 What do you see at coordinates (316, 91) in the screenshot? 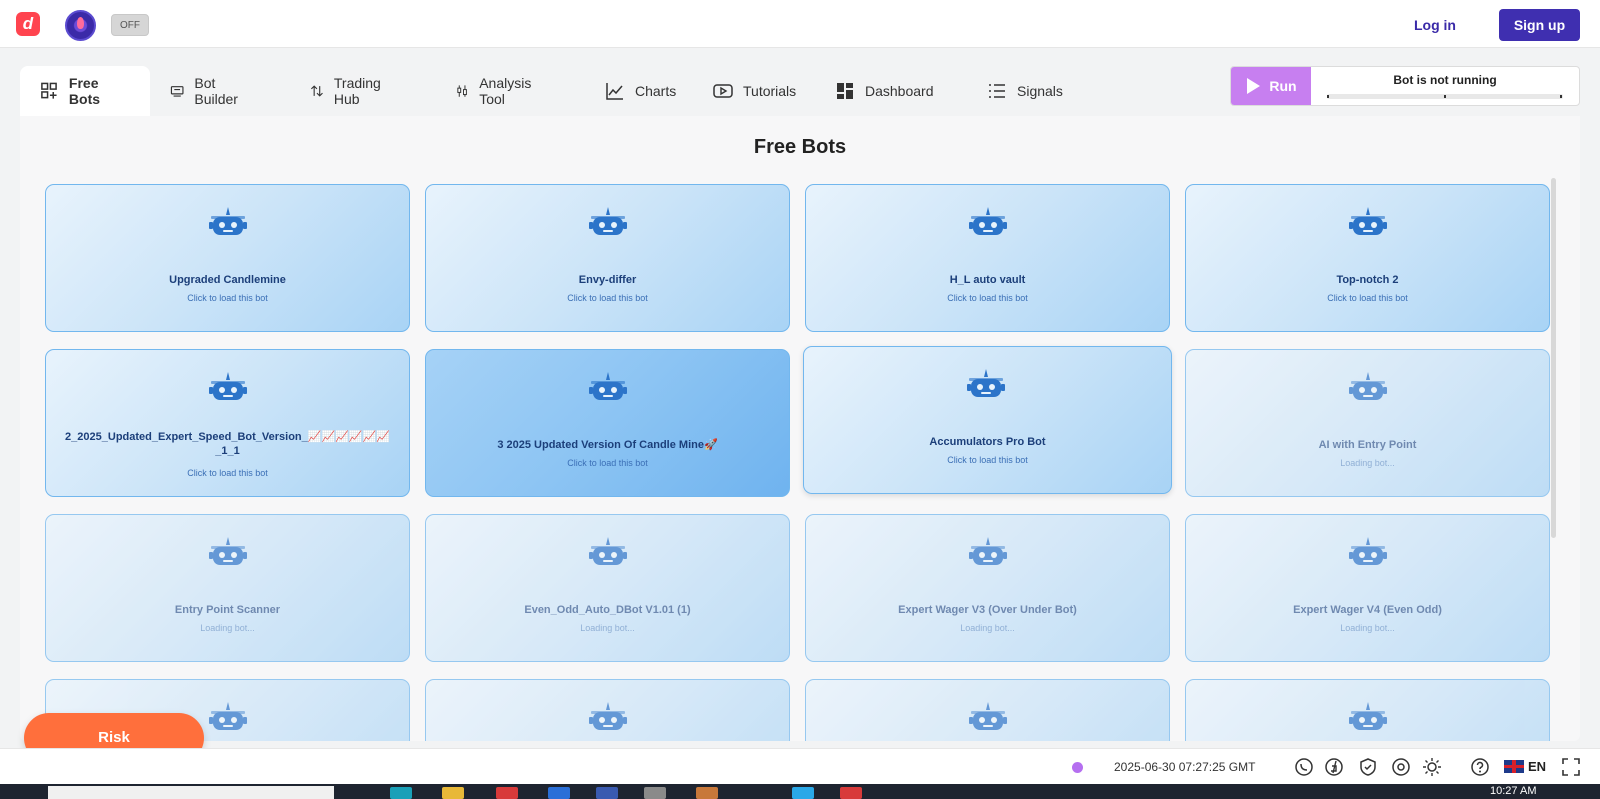
I see `arrows-up-down-icon` at bounding box center [316, 91].